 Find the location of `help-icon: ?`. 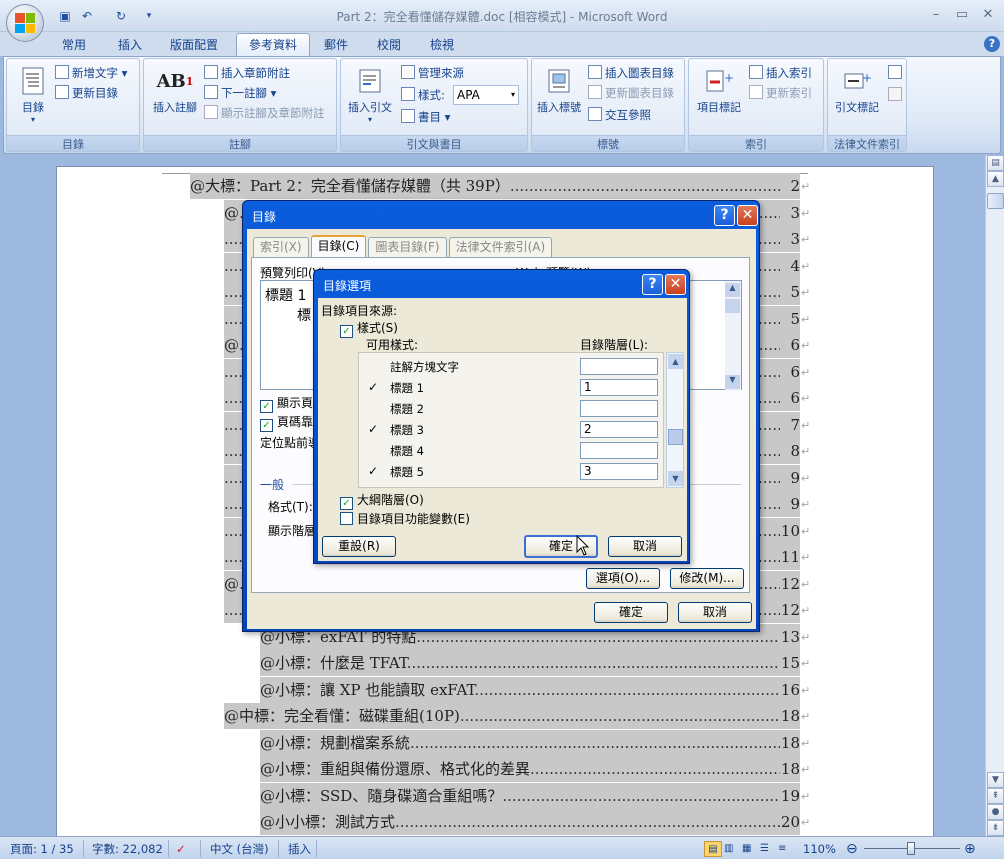

help-icon: ? is located at coordinates (992, 44).